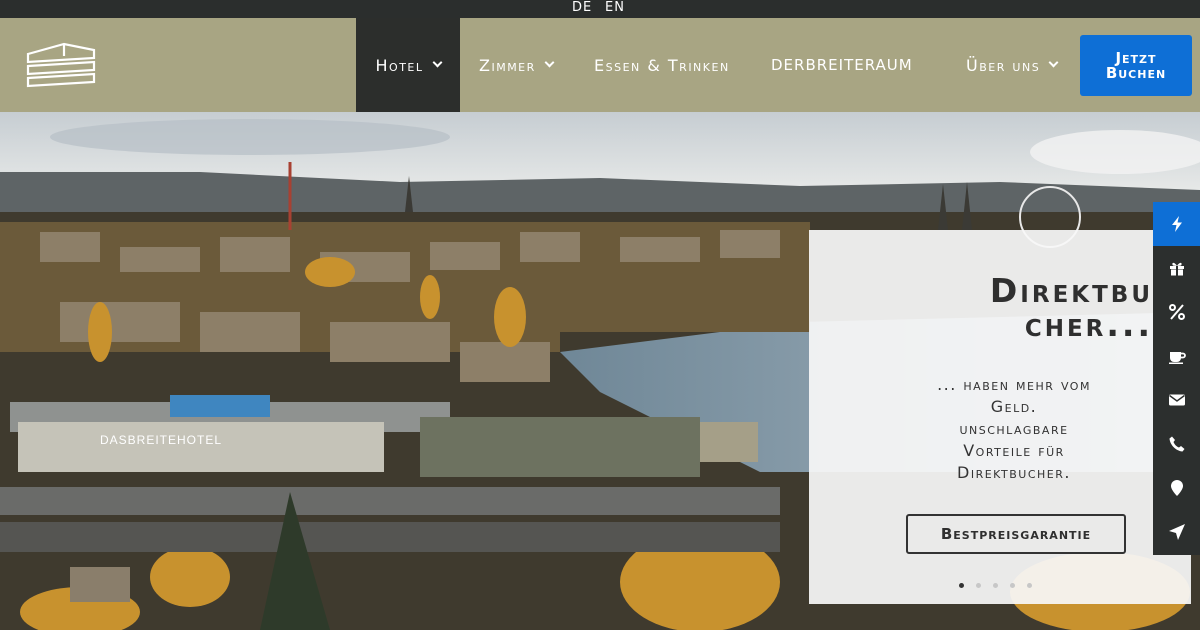 The width and height of the screenshot is (1200, 630). I want to click on phone-icon, so click(1176, 444).